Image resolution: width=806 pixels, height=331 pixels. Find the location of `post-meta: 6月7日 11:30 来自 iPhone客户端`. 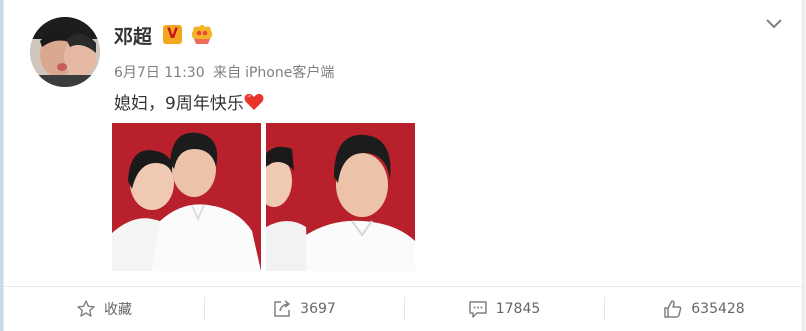

post-meta: 6月7日 11:30 来自 iPhone客户端 is located at coordinates (226, 72).